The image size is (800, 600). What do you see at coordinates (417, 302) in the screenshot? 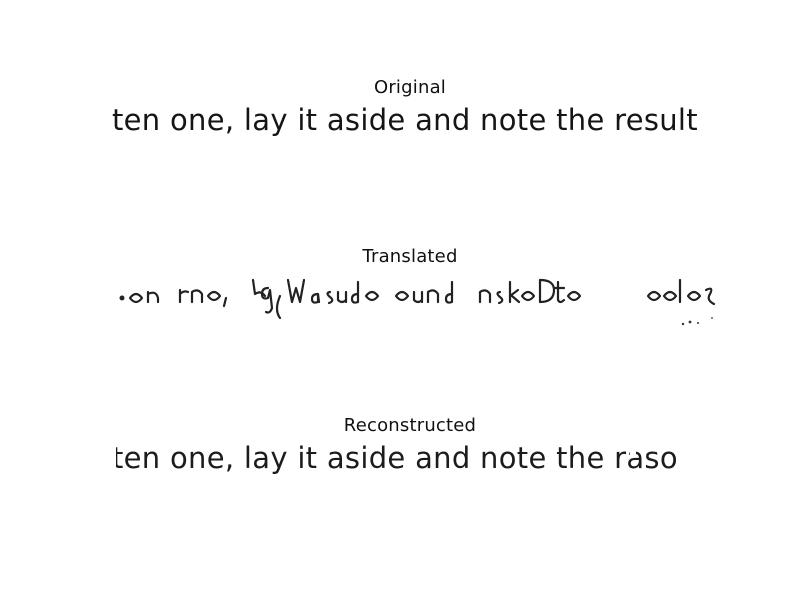
I see `handwriting-strokes` at bounding box center [417, 302].